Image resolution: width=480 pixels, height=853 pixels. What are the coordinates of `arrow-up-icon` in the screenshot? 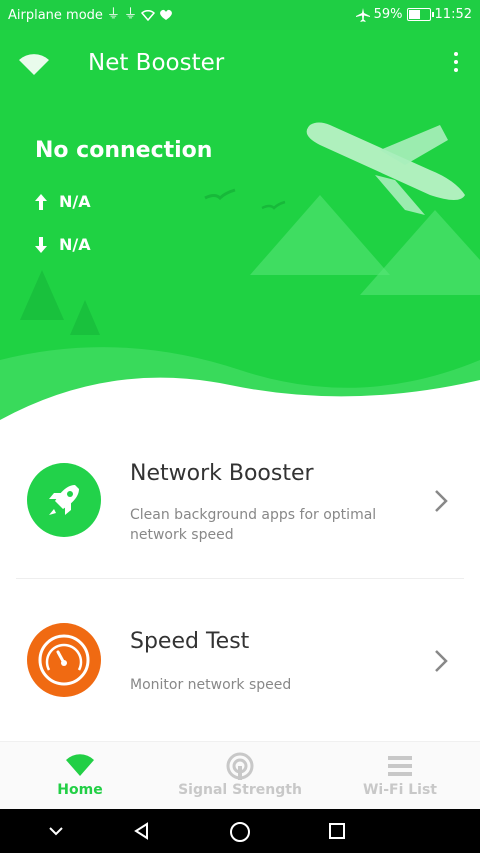 It's located at (41, 201).